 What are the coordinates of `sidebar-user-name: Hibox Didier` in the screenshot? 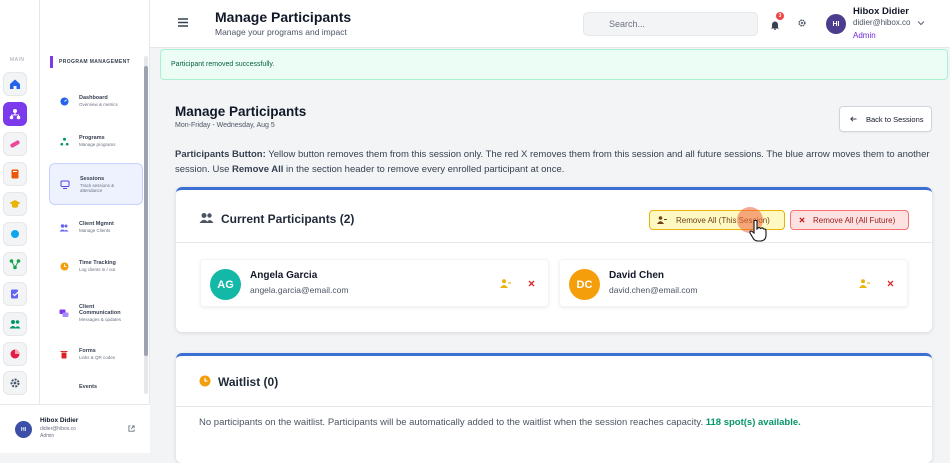 It's located at (59, 420).